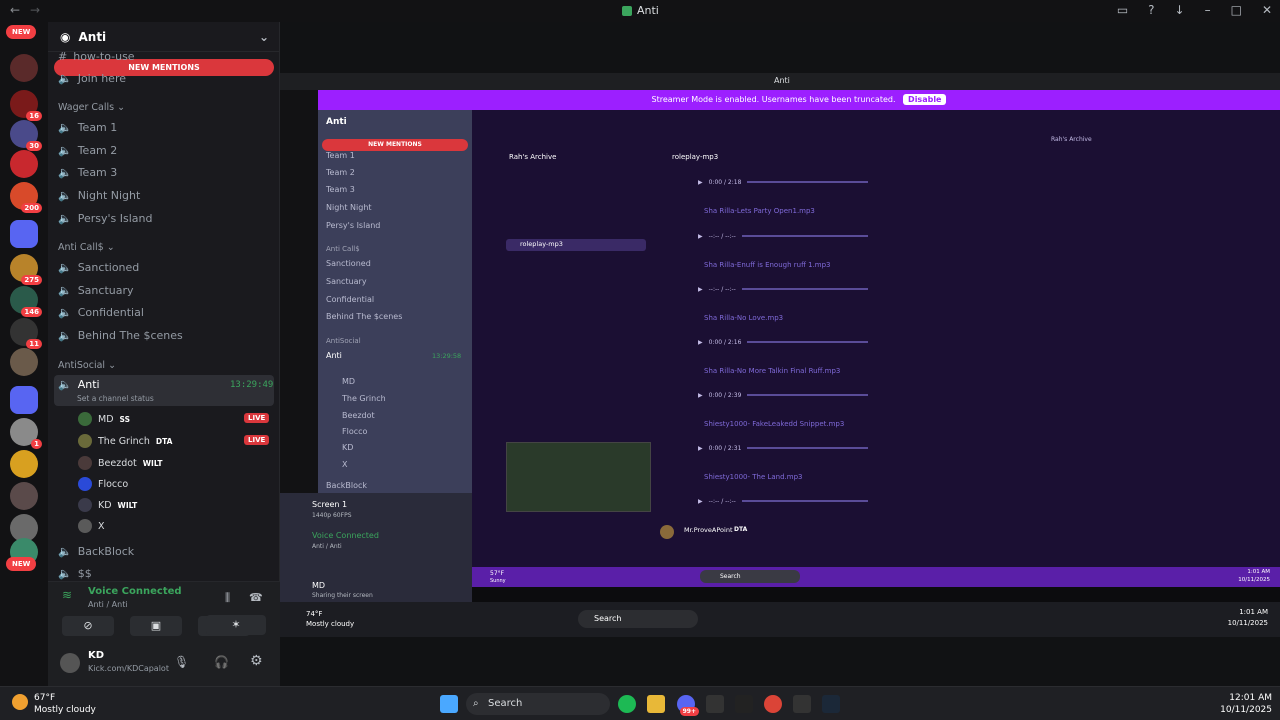  What do you see at coordinates (831, 704) in the screenshot?
I see `steam-icon` at bounding box center [831, 704].